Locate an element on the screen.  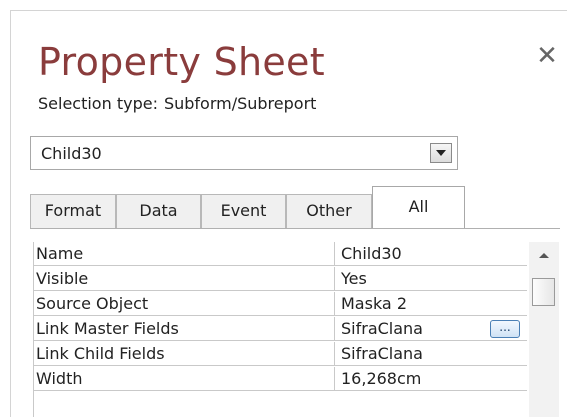
property-name: Source Object is located at coordinates (184, 304).